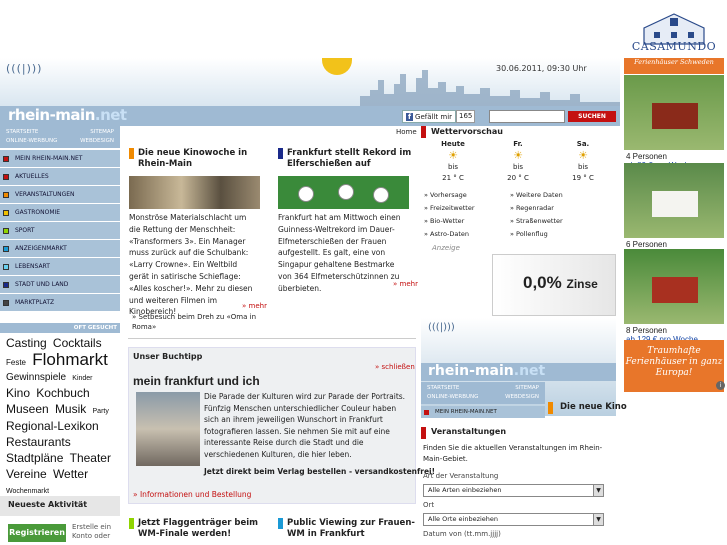 The image size is (727, 545). What do you see at coordinates (675, 116) in the screenshot?
I see `house-building` at bounding box center [675, 116].